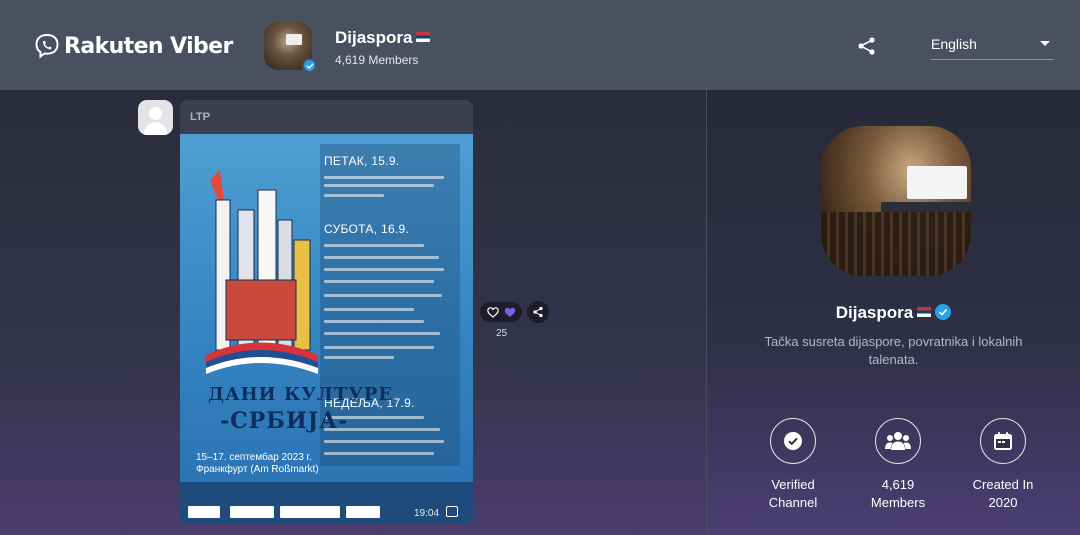 This screenshot has width=1080, height=535. I want to click on poster-day-1: ПЕТАК, 15.9., so click(362, 161).